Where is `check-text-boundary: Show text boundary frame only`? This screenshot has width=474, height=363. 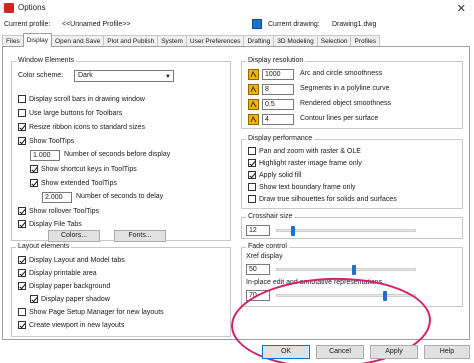
check-text-boundary: Show text boundary frame only is located at coordinates (302, 187).